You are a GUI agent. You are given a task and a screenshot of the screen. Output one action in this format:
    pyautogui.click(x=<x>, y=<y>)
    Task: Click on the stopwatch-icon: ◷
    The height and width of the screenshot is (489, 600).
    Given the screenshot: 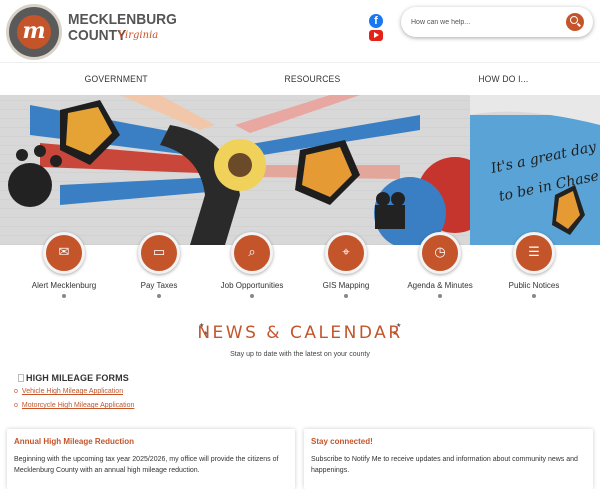 What is the action you would take?
    pyautogui.click(x=440, y=252)
    